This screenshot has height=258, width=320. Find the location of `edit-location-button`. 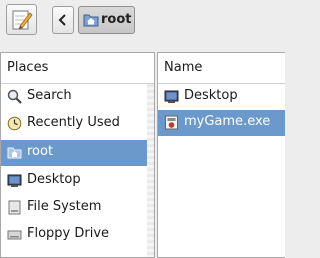

edit-location-button is located at coordinates (21, 19).